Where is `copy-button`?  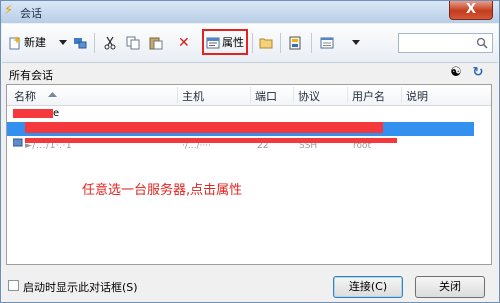 copy-button is located at coordinates (134, 43).